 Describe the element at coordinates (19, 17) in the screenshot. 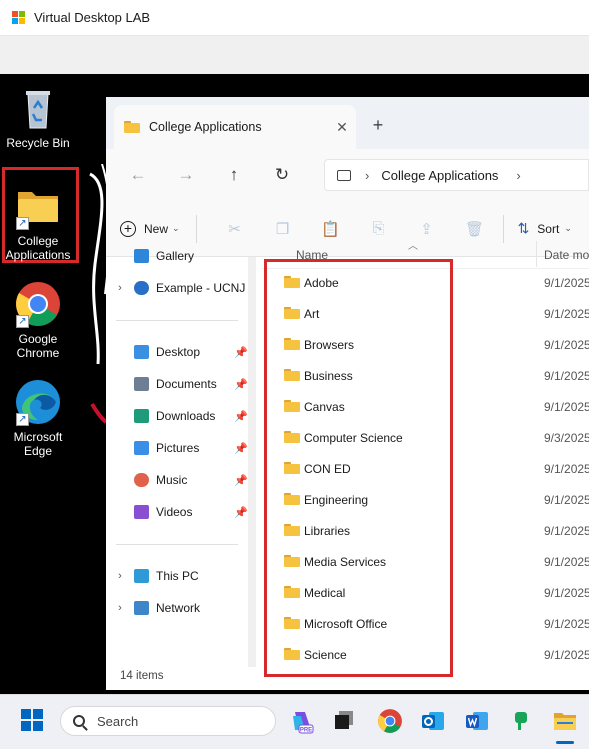

I see `windows-logo-icon` at that location.